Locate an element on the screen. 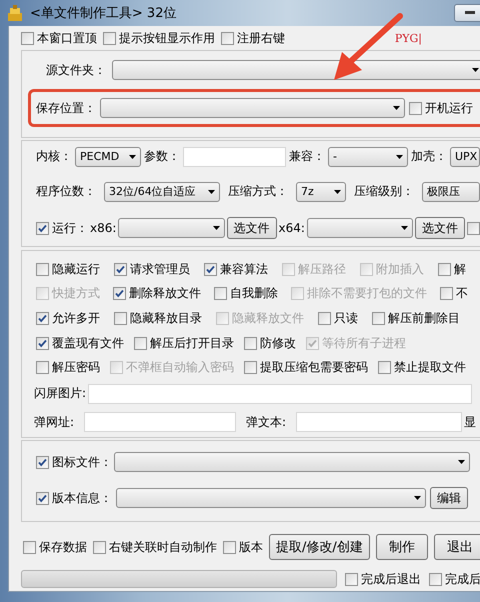 This screenshot has width=480, height=602. checkbox: 只读 is located at coordinates (338, 318).